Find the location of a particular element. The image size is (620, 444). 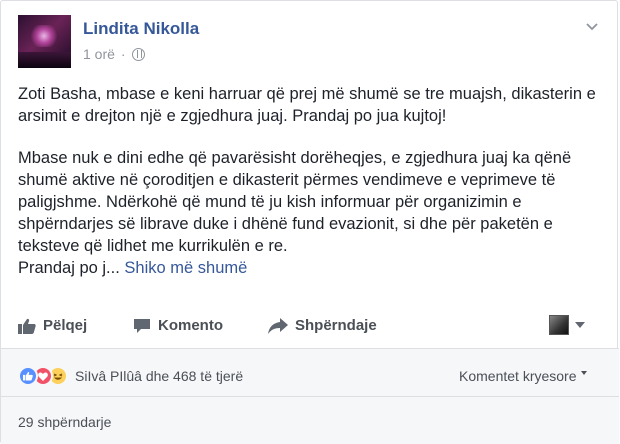

comment-button: Komento is located at coordinates (178, 325).